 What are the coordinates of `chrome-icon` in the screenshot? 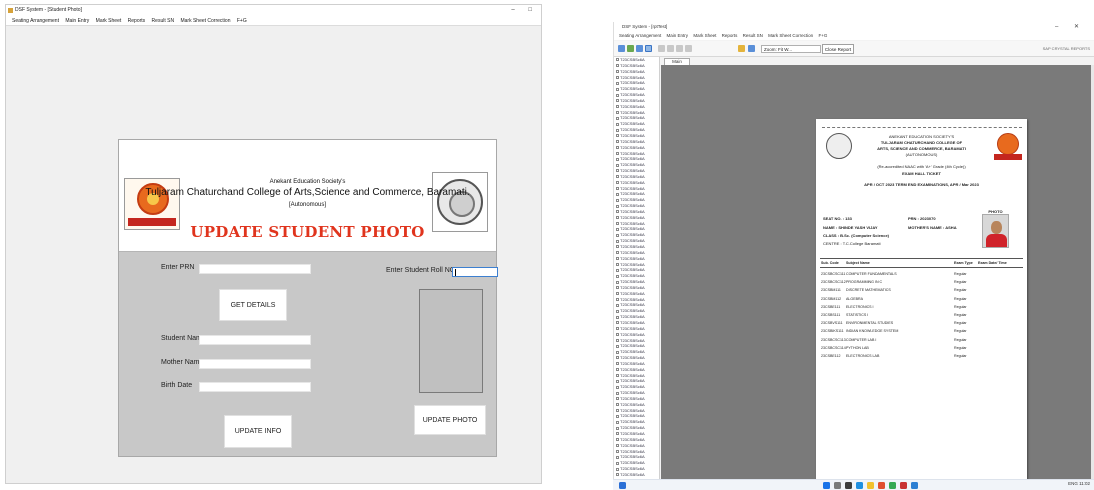 It's located at (892, 485).